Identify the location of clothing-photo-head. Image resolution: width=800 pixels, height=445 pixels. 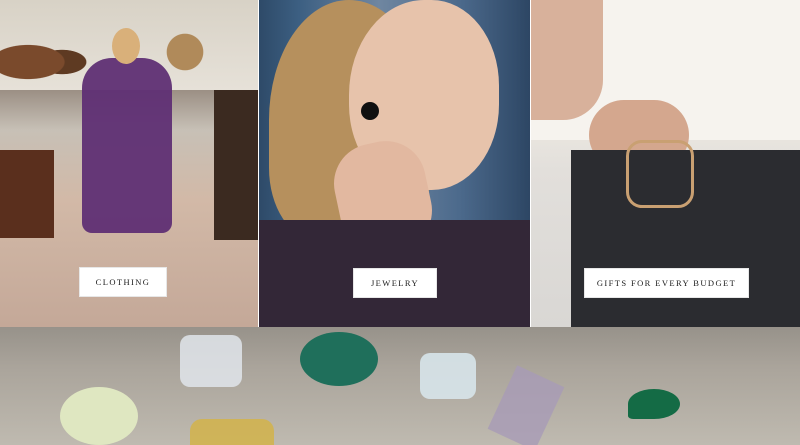
(126, 46).